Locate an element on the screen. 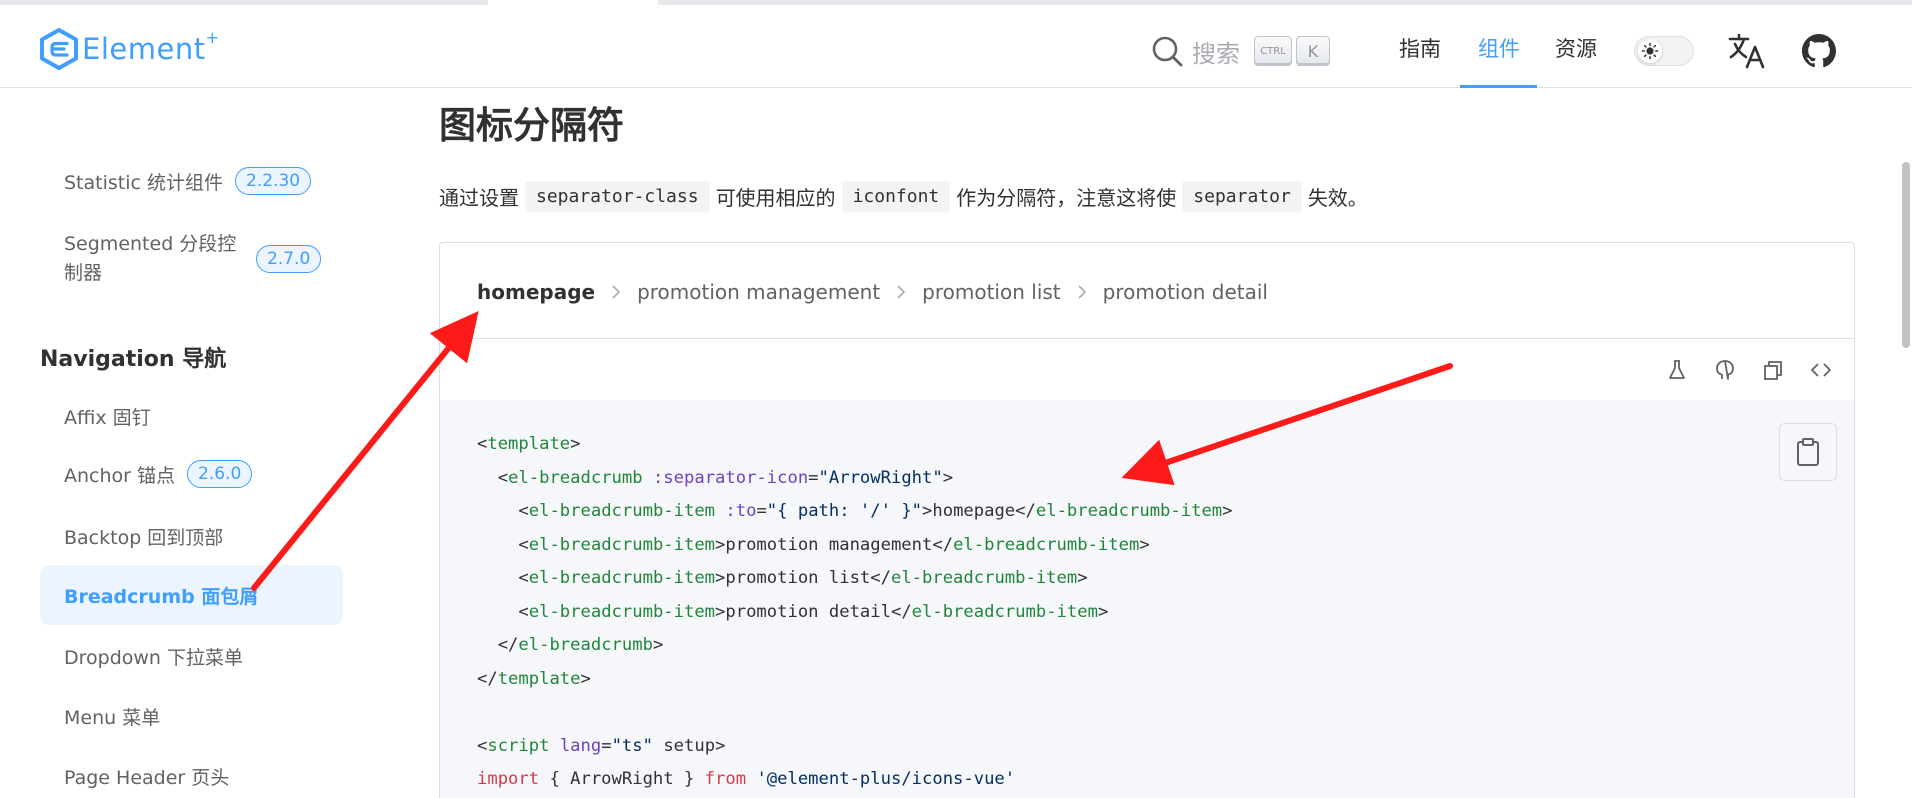 This screenshot has height=798, width=1912. kbd-ctrl: CTRL is located at coordinates (1273, 51).